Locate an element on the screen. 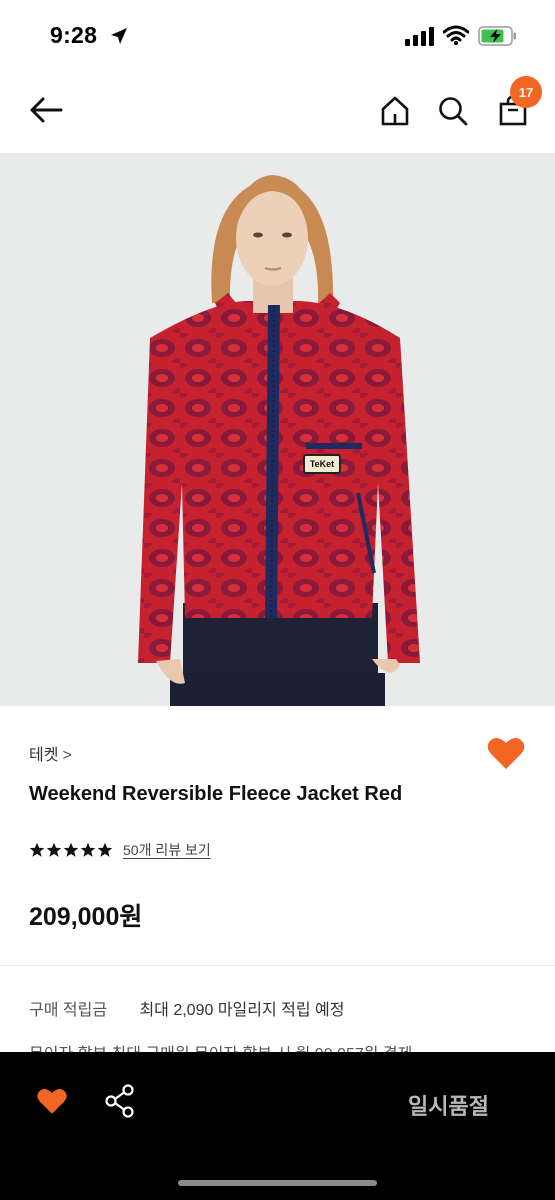  wishlist-button is located at coordinates (506, 755).